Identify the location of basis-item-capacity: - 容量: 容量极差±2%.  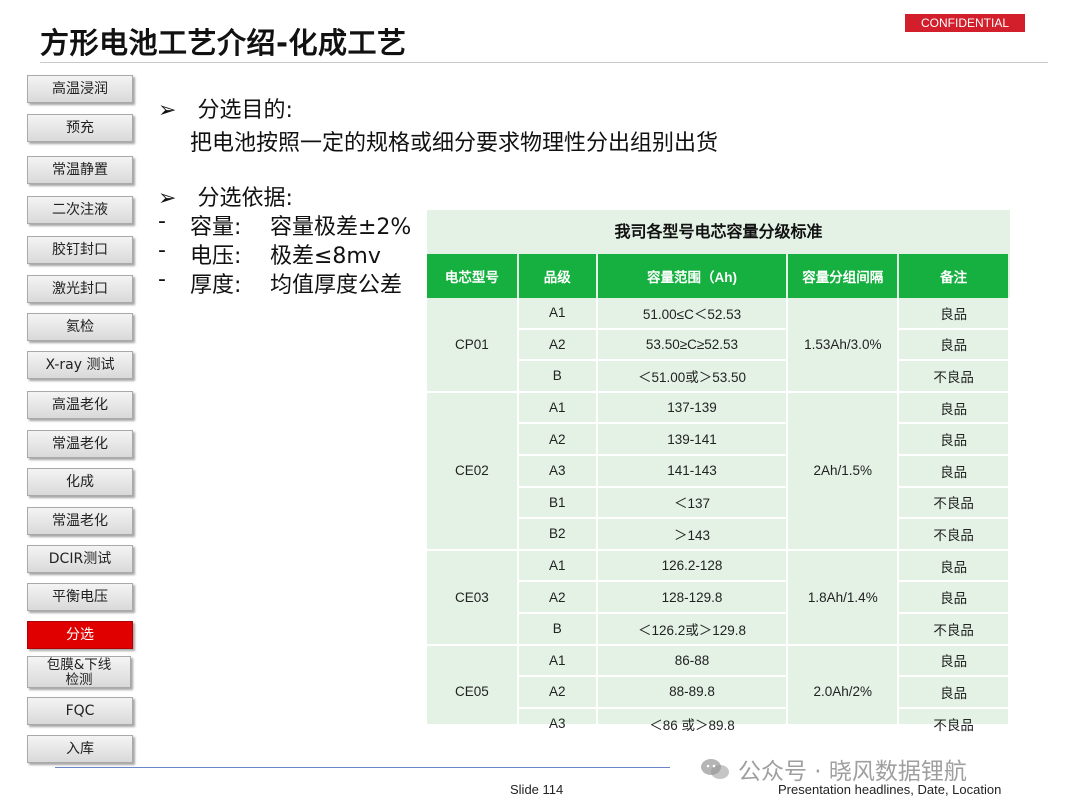
(284, 224).